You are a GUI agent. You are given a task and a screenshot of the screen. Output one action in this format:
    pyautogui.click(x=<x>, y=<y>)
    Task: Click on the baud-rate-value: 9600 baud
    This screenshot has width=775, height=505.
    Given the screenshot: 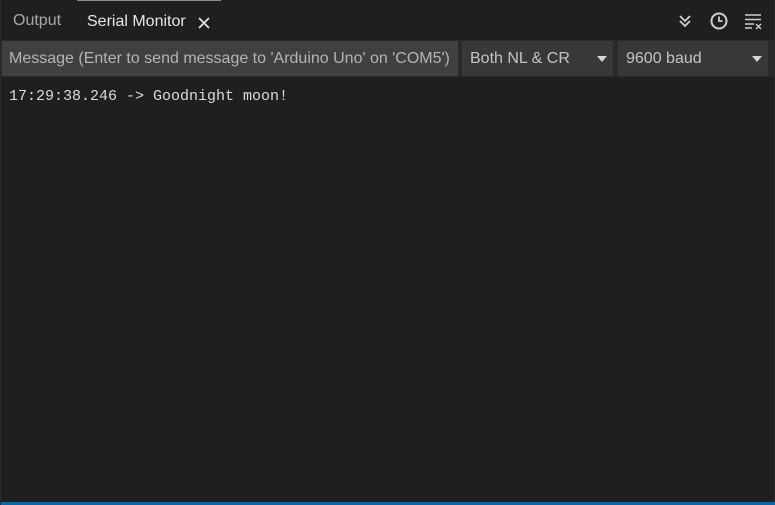 What is the action you would take?
    pyautogui.click(x=664, y=58)
    